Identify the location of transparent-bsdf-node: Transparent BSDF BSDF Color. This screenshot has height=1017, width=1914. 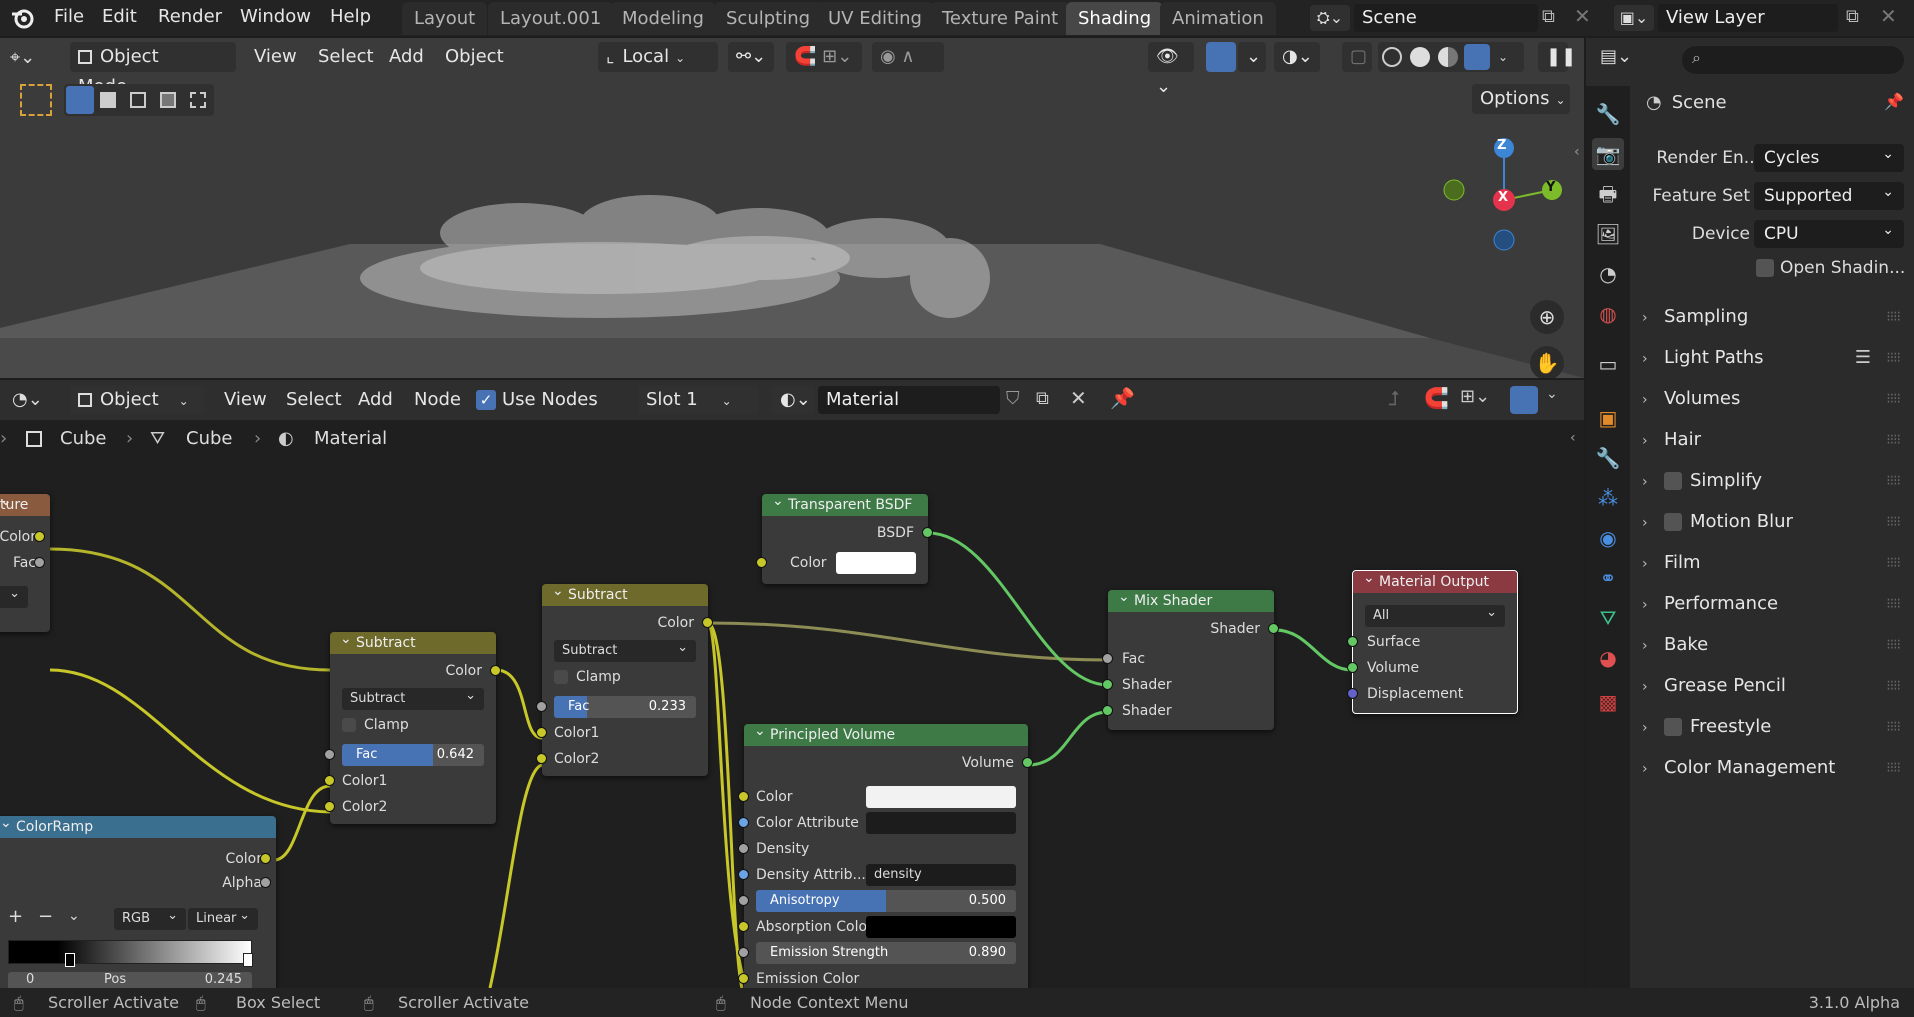
(844, 537).